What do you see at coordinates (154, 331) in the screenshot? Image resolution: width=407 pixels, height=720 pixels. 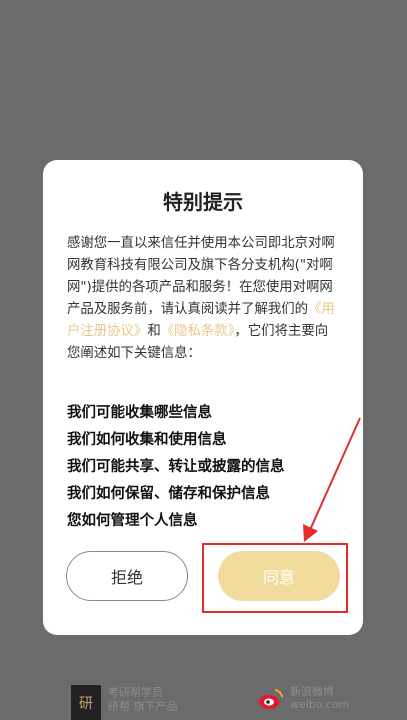 I see `and-text: 和` at bounding box center [154, 331].